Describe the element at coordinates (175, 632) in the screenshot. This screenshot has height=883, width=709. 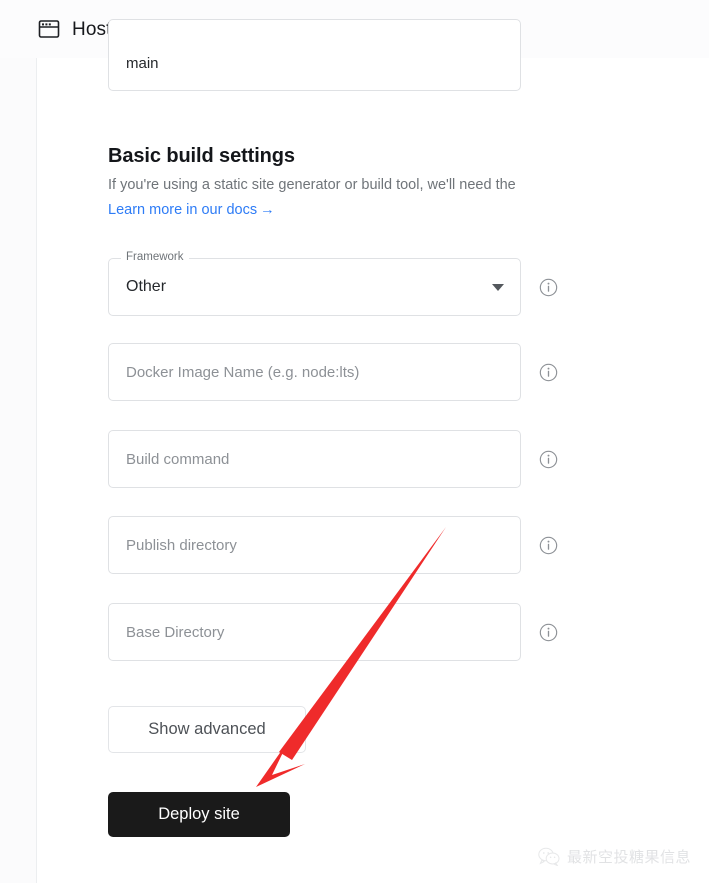
I see `base-directory-placeholder: Base Directory` at that location.